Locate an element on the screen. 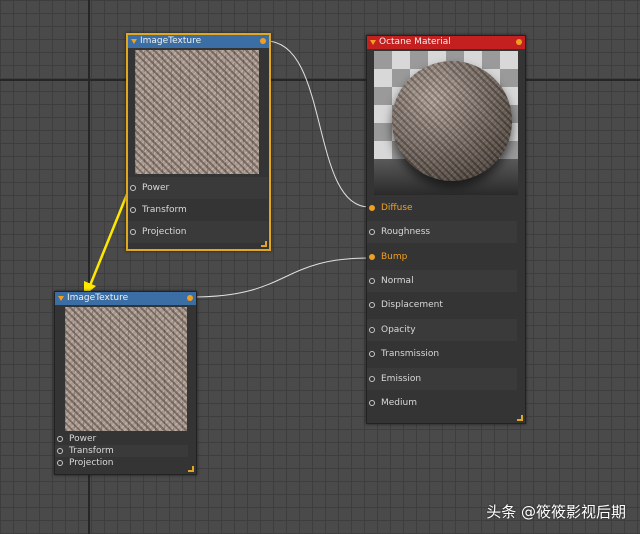 Image resolution: width=640 pixels, height=534 pixels. material-preview-sphere is located at coordinates (452, 121).